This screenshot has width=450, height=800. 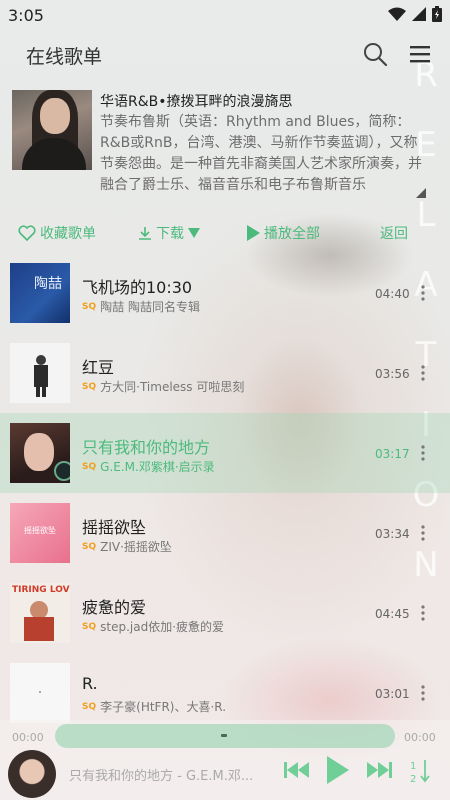 What do you see at coordinates (413, 779) in the screenshot?
I see `svg-text: 2` at bounding box center [413, 779].